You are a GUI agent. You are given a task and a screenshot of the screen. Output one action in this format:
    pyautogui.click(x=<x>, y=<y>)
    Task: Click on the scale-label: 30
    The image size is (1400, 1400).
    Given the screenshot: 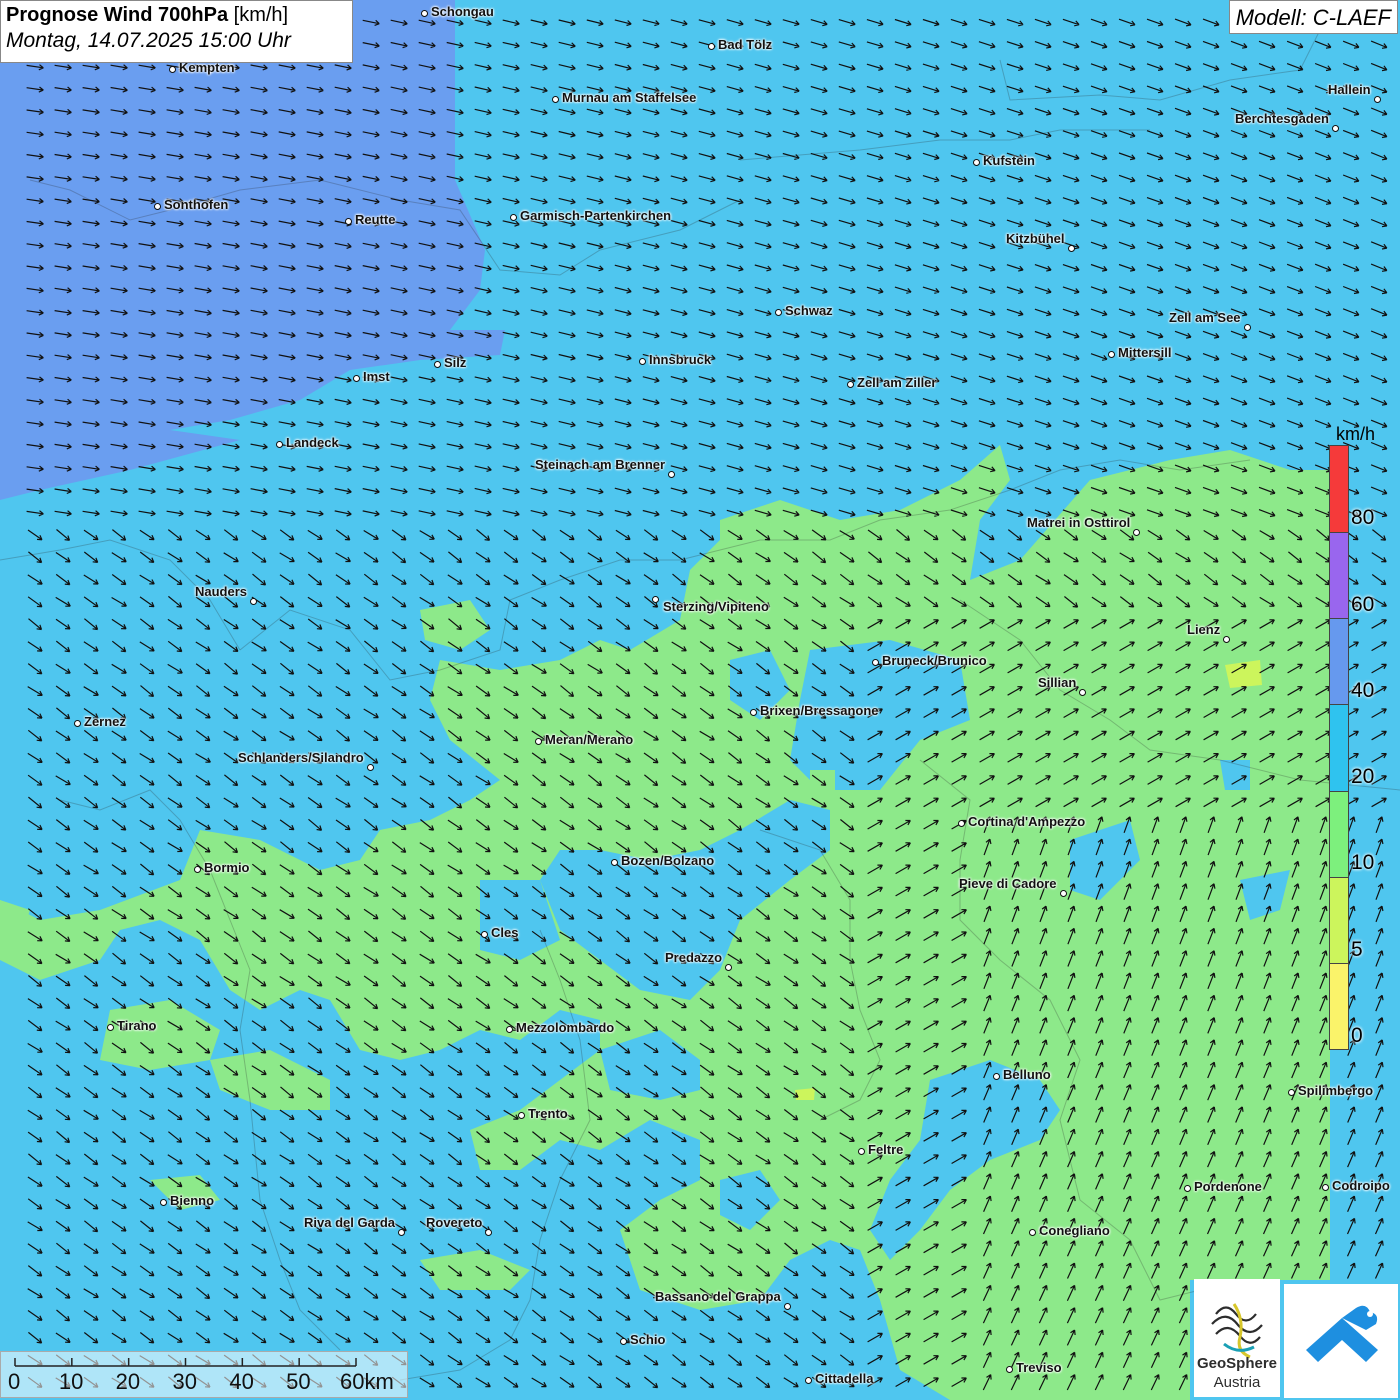 What is the action you would take?
    pyautogui.click(x=184, y=1381)
    